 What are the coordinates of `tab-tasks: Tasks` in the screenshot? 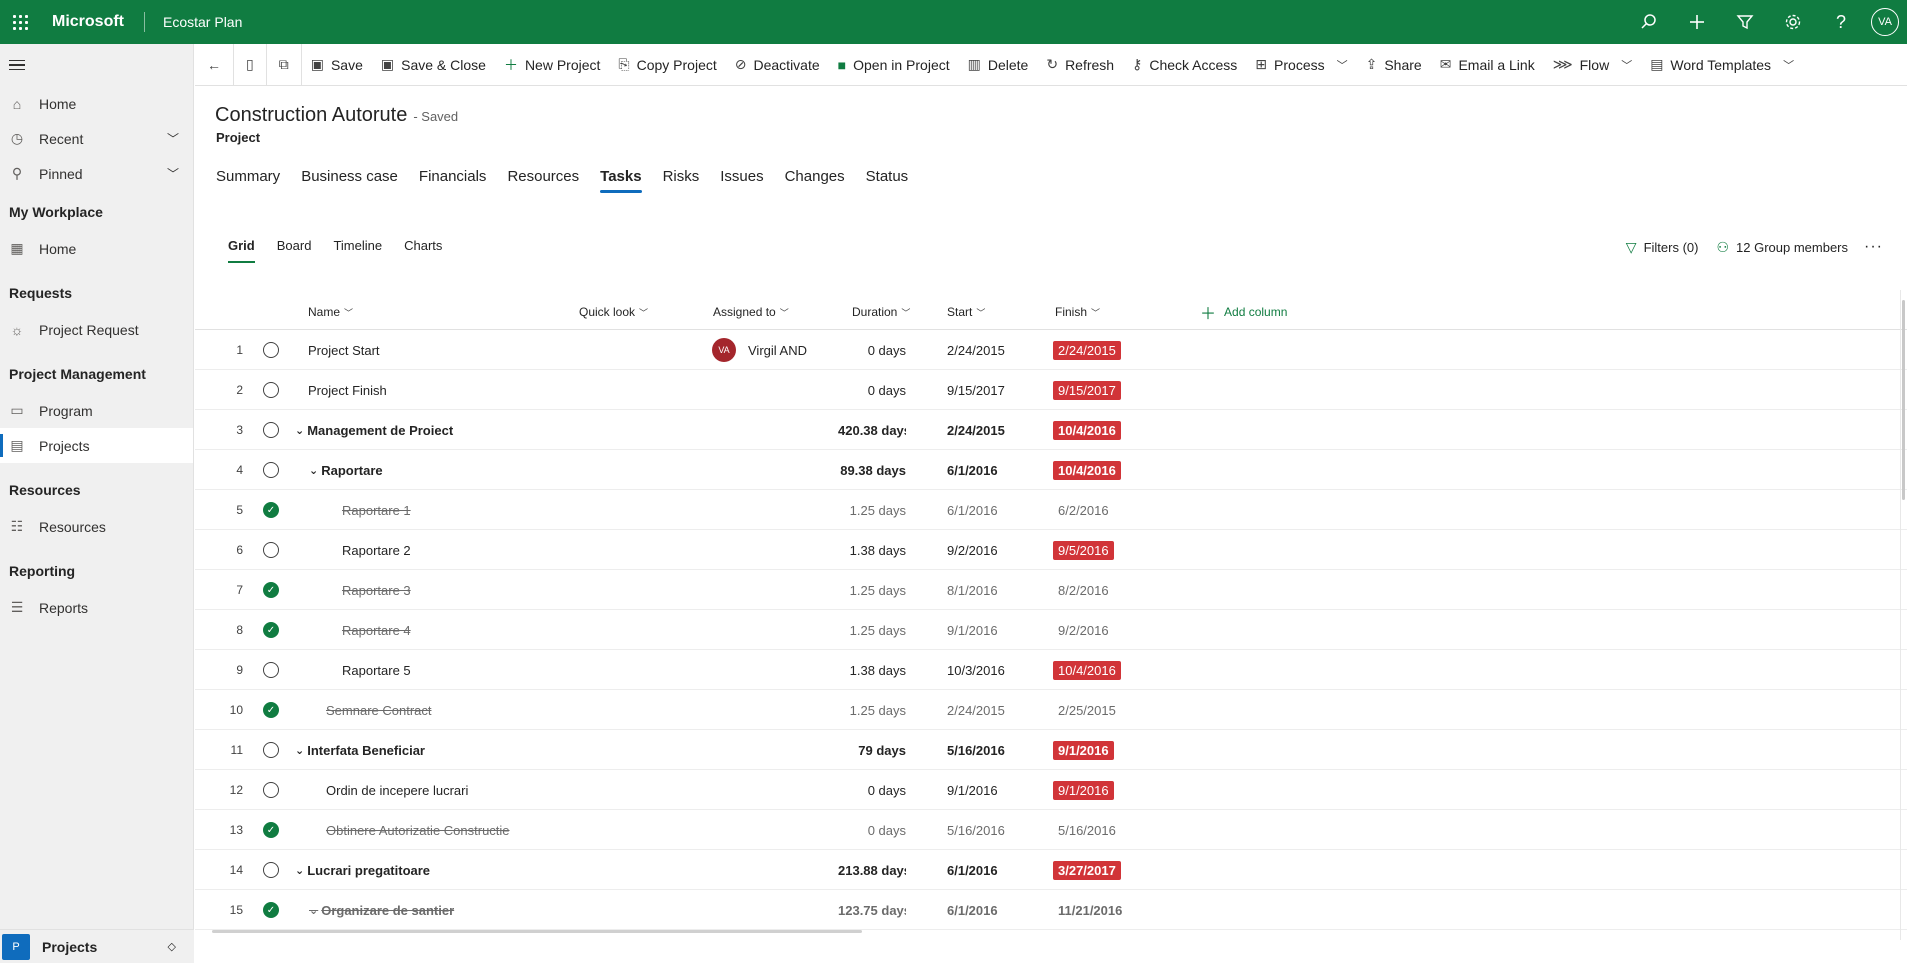 It's located at (621, 180).